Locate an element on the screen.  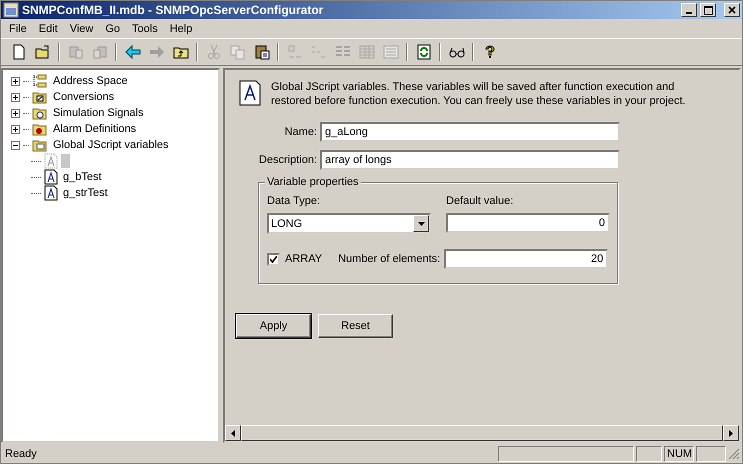
close-icon is located at coordinates (732, 10).